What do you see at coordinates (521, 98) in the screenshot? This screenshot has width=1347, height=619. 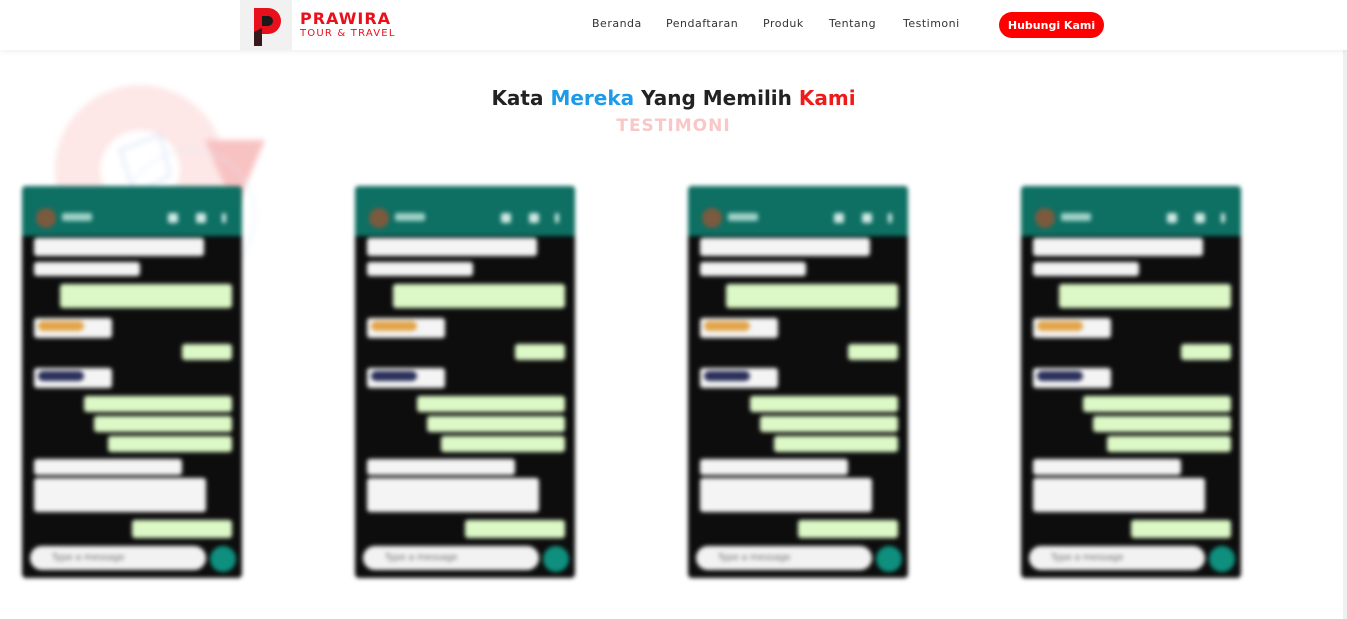 I see `title-part-1: Kata` at bounding box center [521, 98].